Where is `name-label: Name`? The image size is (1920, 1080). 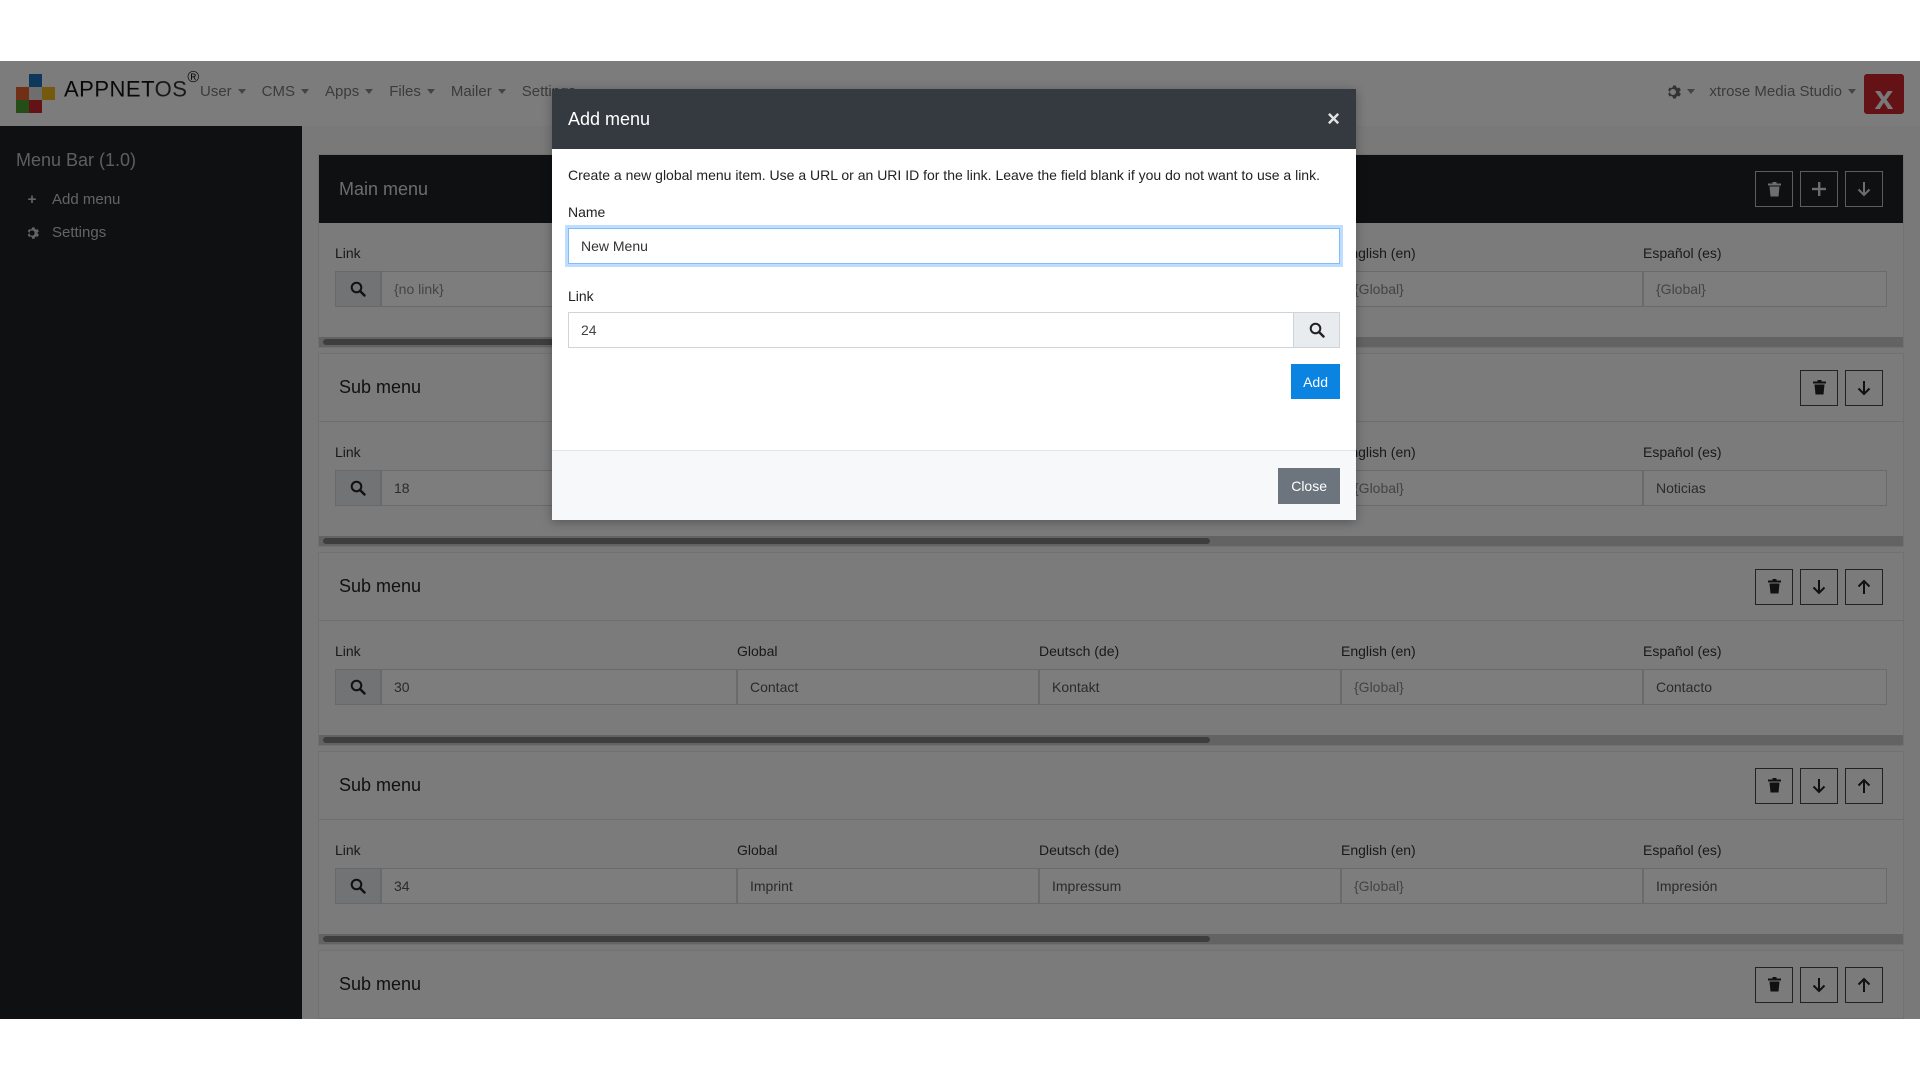 name-label: Name is located at coordinates (587, 212).